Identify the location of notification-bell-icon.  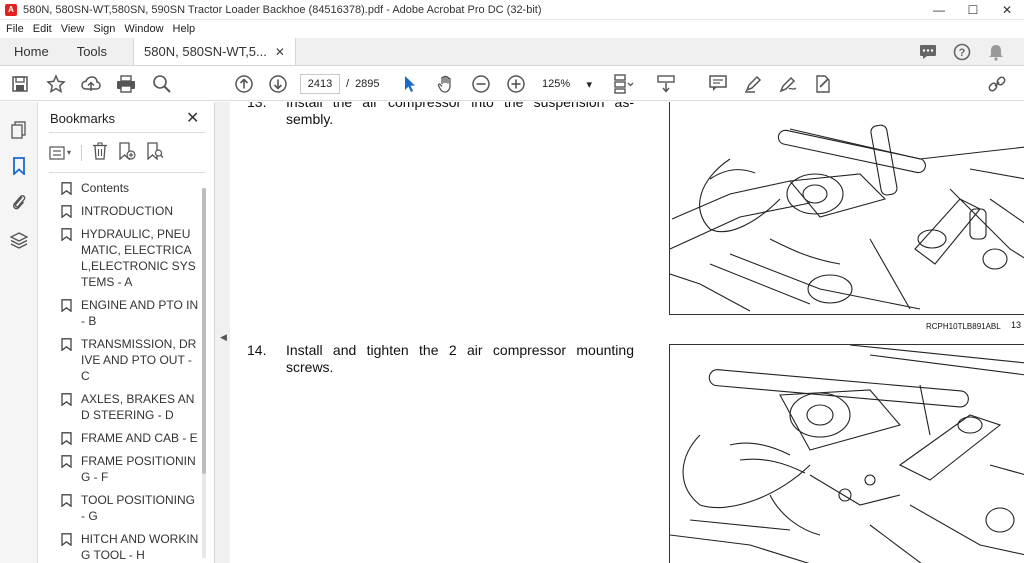
(996, 52).